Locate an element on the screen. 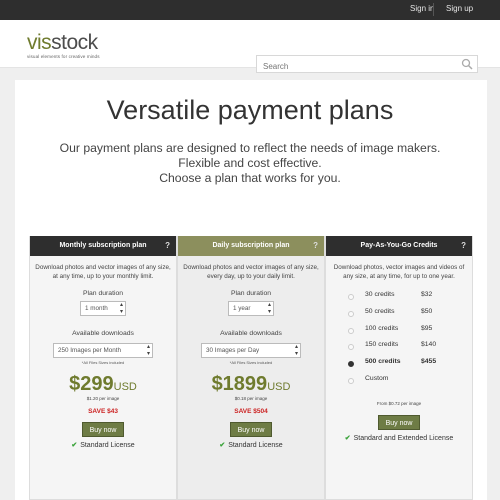 Image resolution: width=500 pixels, height=500 pixels. license-label: Standard and Extended License is located at coordinates (403, 438).